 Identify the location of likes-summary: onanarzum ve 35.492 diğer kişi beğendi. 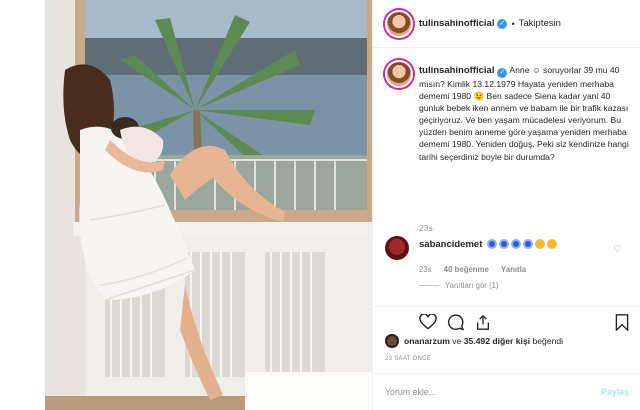
(474, 341).